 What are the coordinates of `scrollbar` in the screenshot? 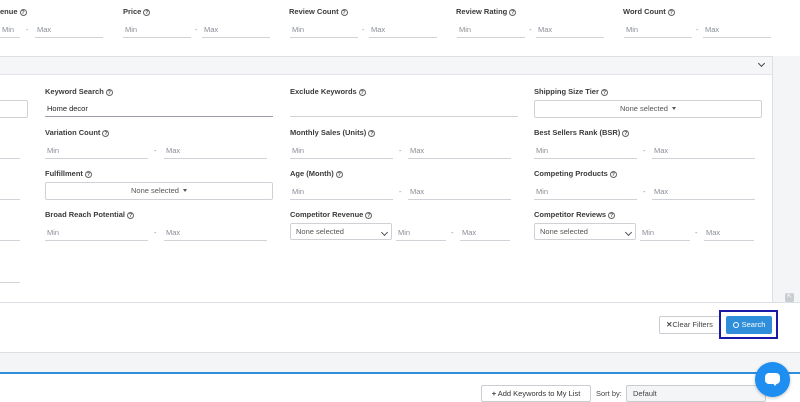 It's located at (786, 179).